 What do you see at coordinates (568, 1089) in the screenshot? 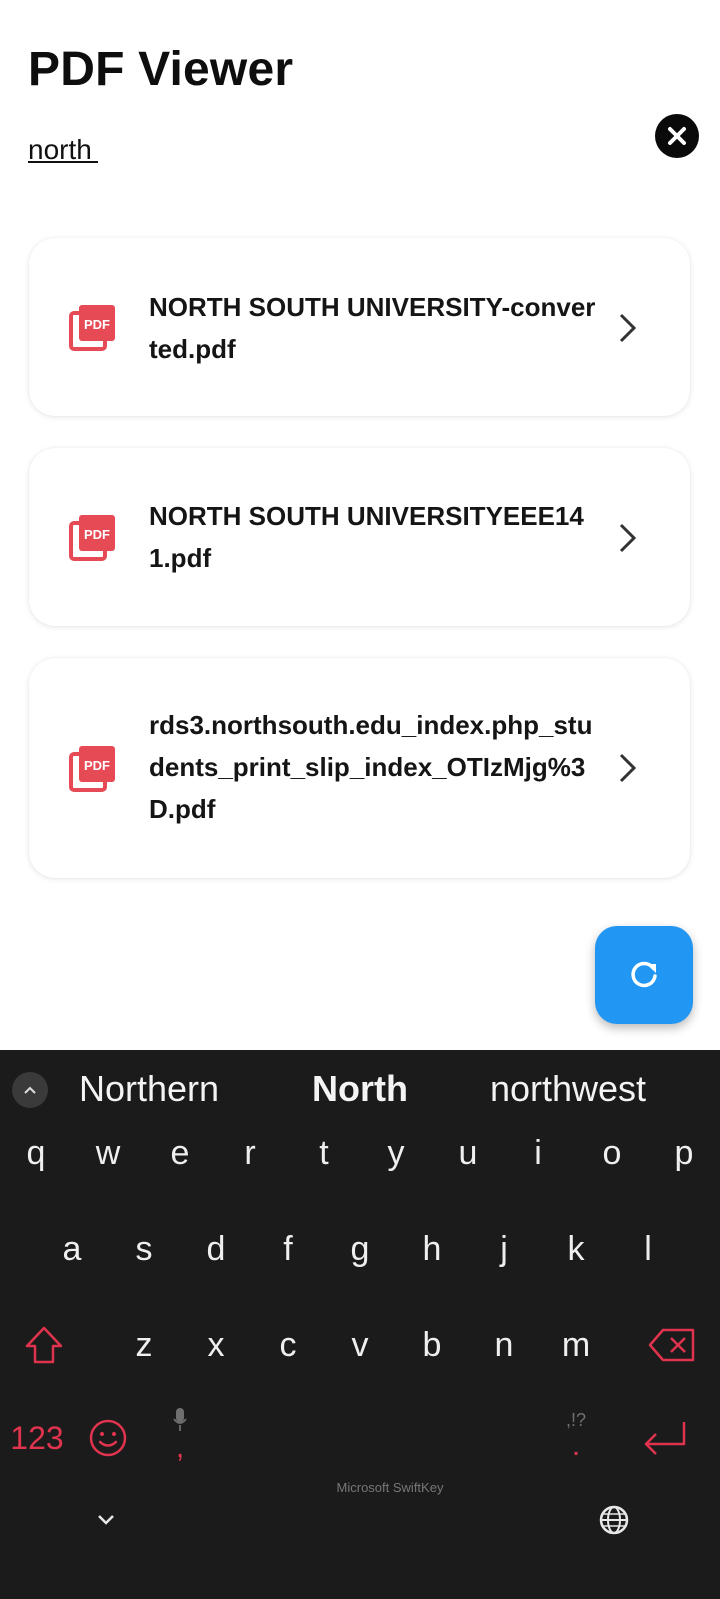
I see `suggestion-item: northwest` at bounding box center [568, 1089].